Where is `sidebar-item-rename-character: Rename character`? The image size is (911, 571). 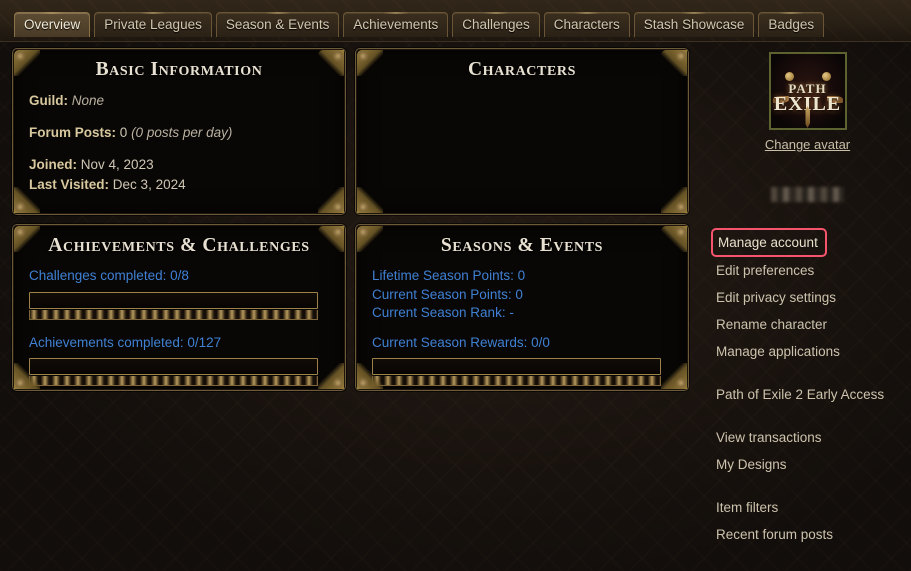
sidebar-item-rename-character: Rename character is located at coordinates (813, 324).